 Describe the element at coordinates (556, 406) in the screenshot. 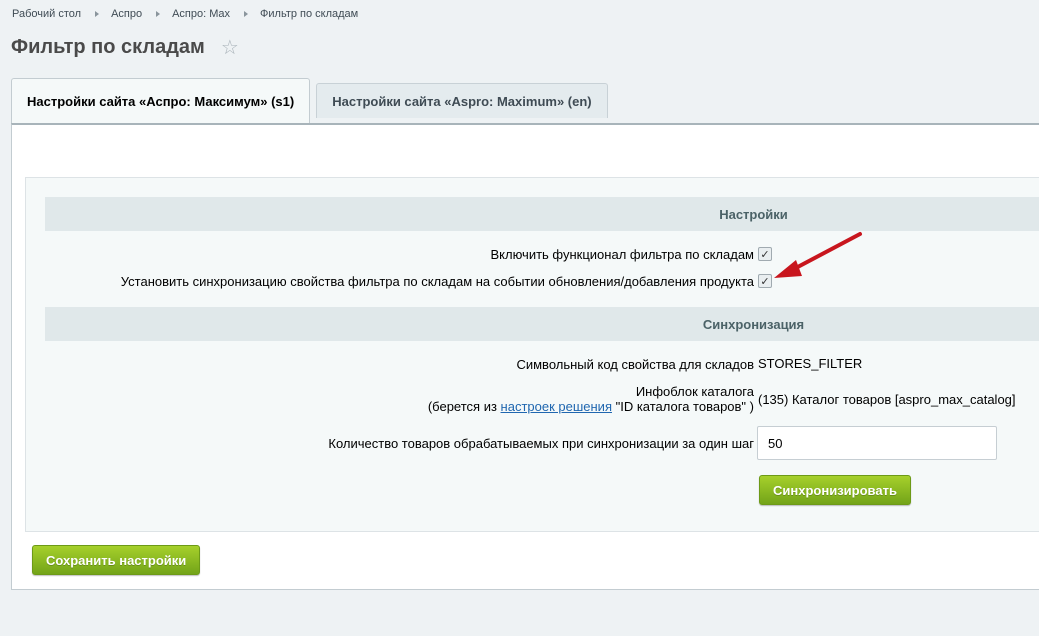

I see `solution-settings-link: настроек решения` at that location.